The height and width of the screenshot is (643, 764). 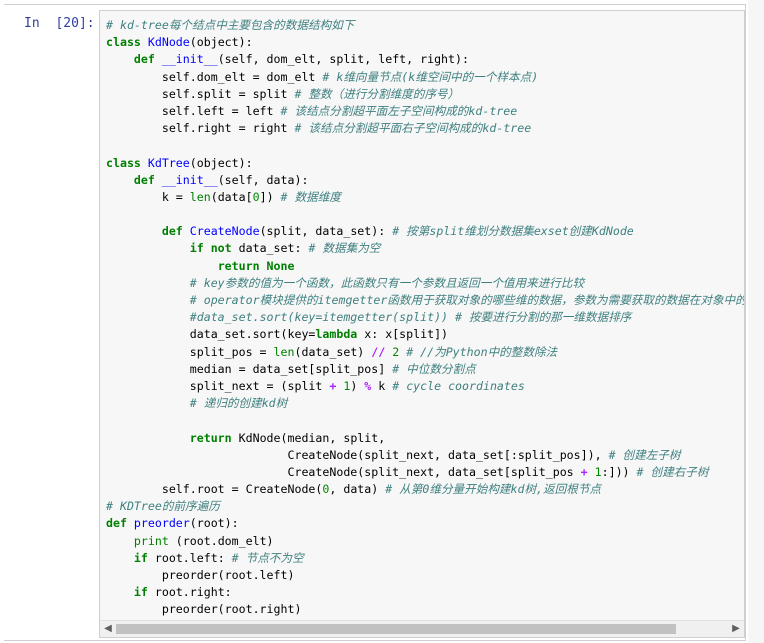 I want to click on code-token: if not, so click(x=214, y=248).